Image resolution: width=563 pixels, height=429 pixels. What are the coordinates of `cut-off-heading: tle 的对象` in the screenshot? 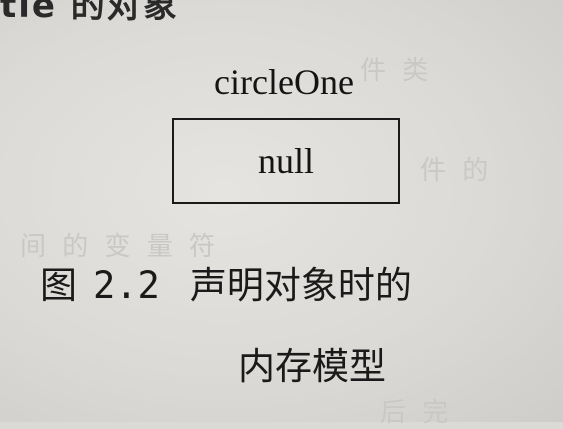 It's located at (89, 13).